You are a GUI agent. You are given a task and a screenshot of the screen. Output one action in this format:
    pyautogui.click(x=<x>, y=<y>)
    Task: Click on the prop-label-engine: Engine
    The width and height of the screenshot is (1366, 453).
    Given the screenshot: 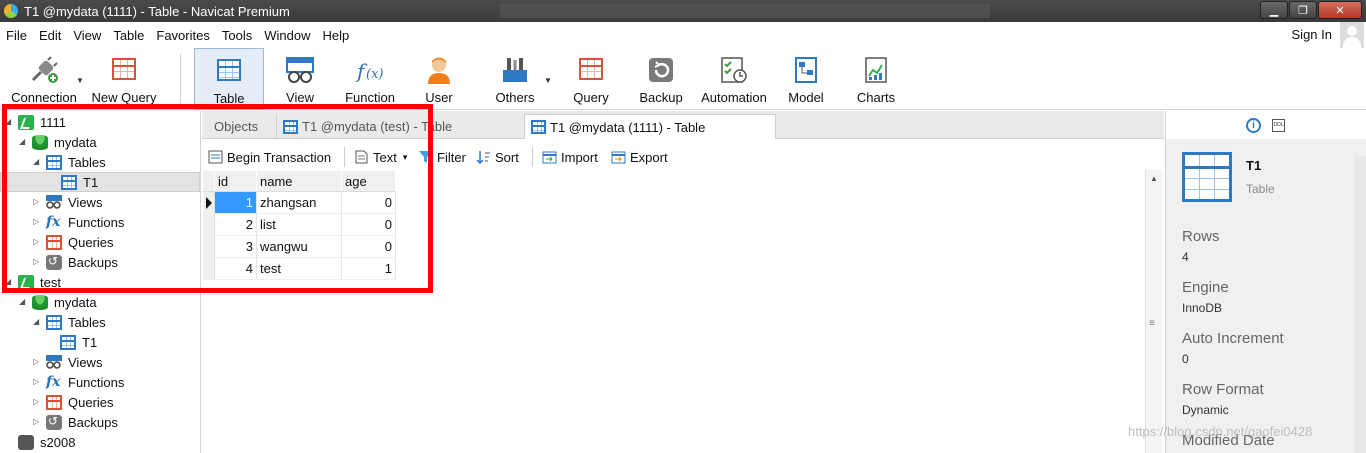 What is the action you would take?
    pyautogui.click(x=1205, y=287)
    